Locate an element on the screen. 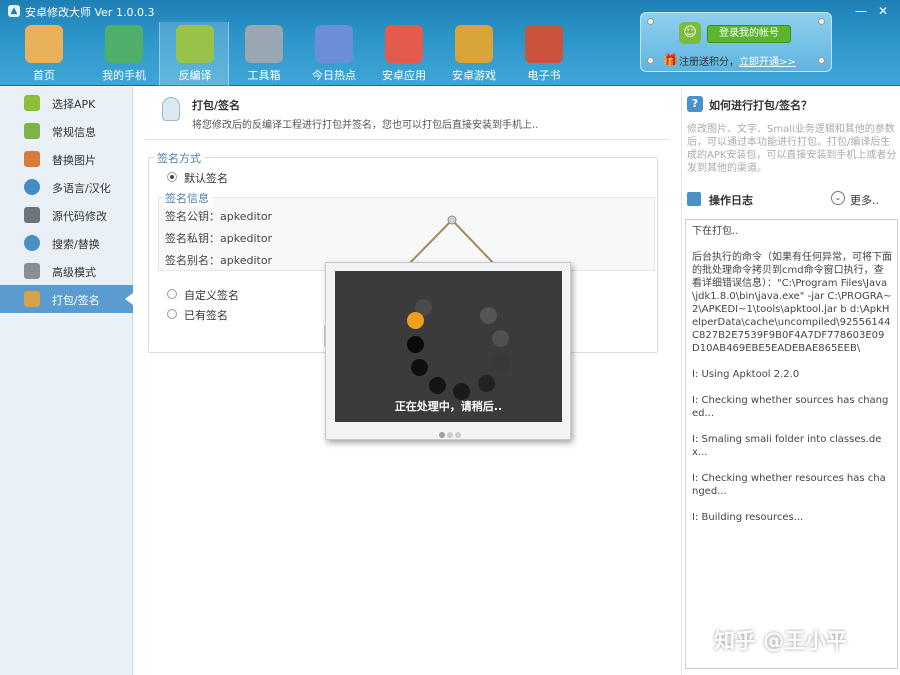 Image resolution: width=900 pixels, height=675 pixels. custom-sign-radio is located at coordinates (172, 294).